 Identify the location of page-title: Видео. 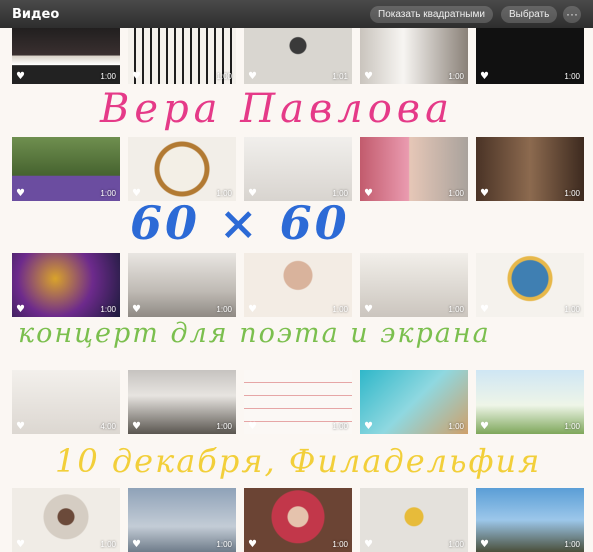
(36, 14).